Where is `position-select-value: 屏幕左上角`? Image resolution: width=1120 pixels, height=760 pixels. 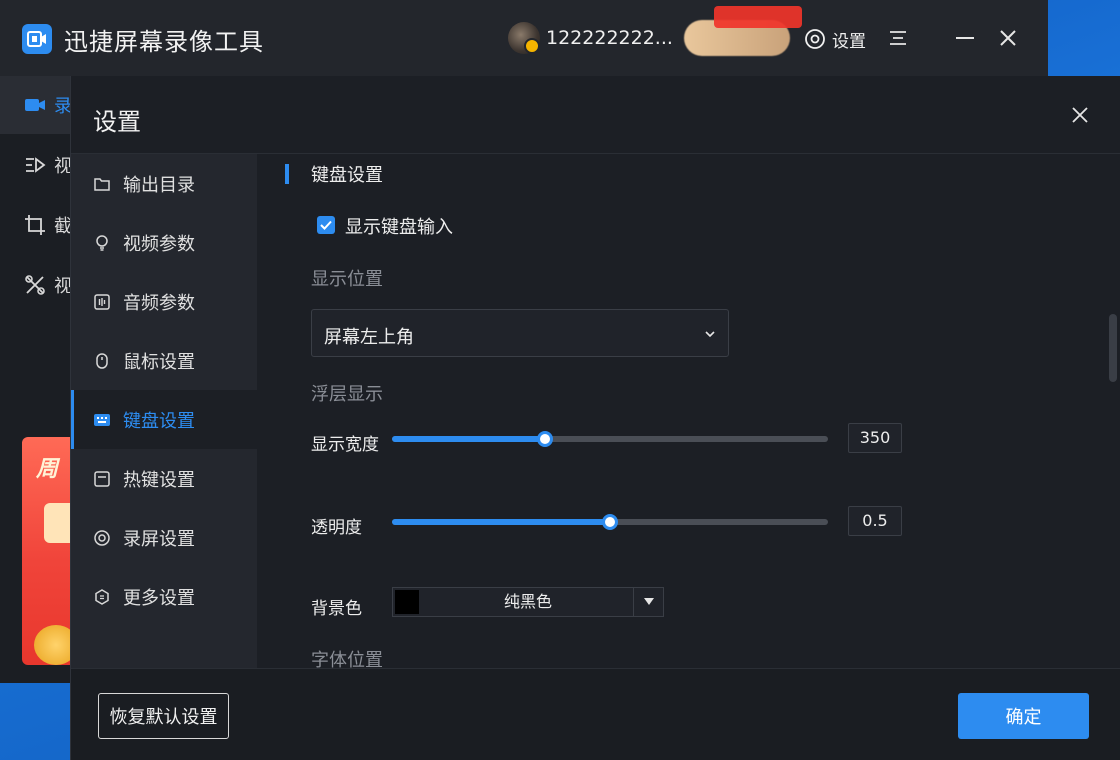 position-select-value: 屏幕左上角 is located at coordinates (369, 337).